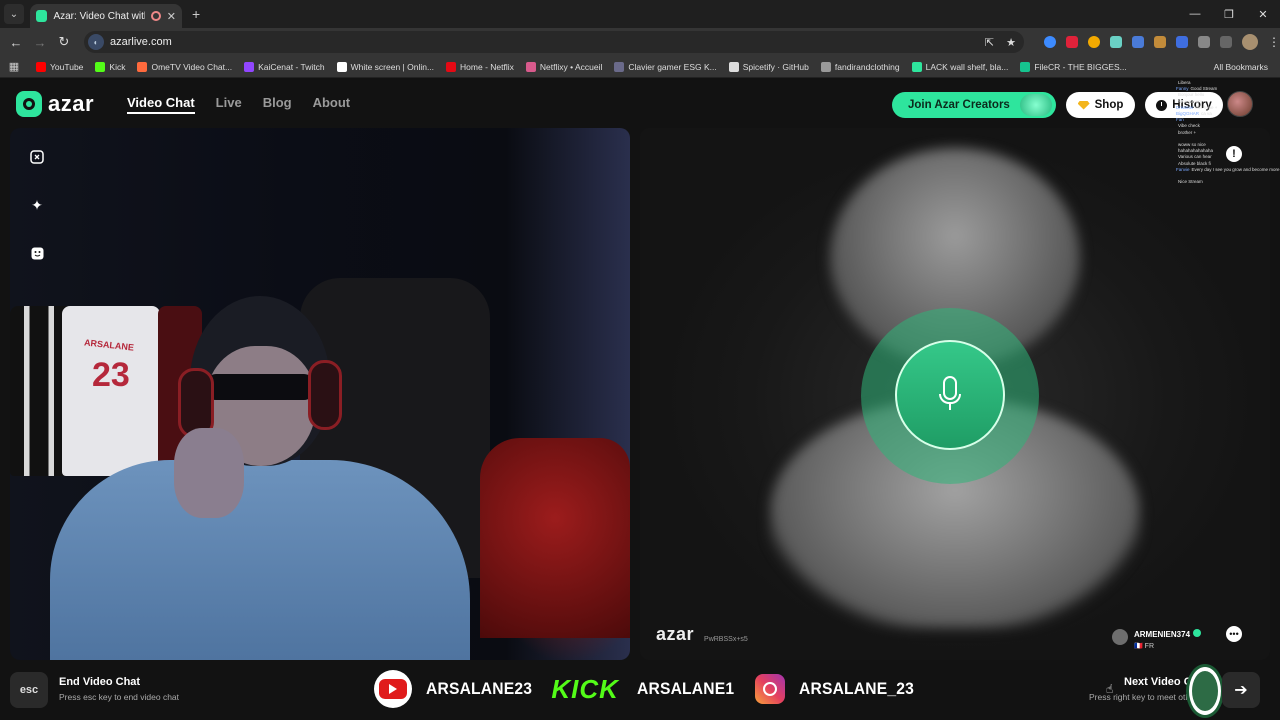  Describe the element at coordinates (1263, 14) in the screenshot. I see `close-window-icon: ✕` at that location.